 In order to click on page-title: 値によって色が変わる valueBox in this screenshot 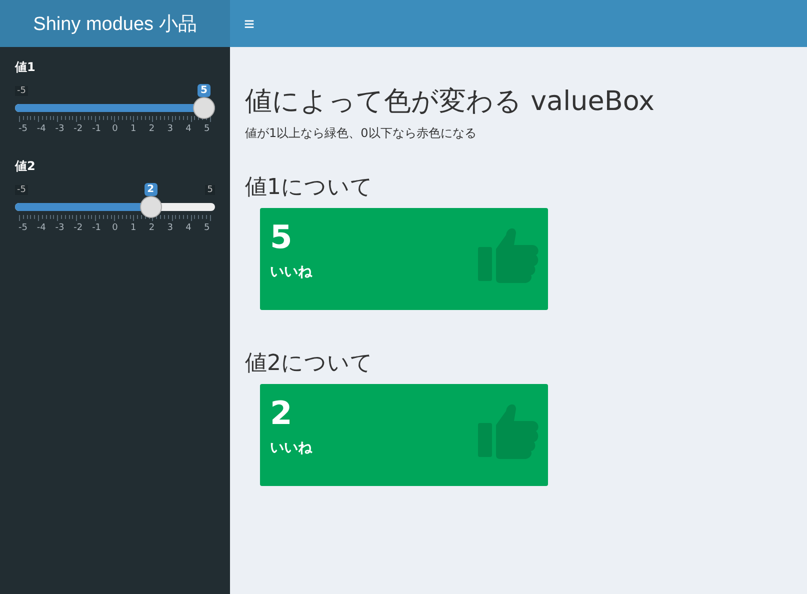, I will do `click(450, 102)`.